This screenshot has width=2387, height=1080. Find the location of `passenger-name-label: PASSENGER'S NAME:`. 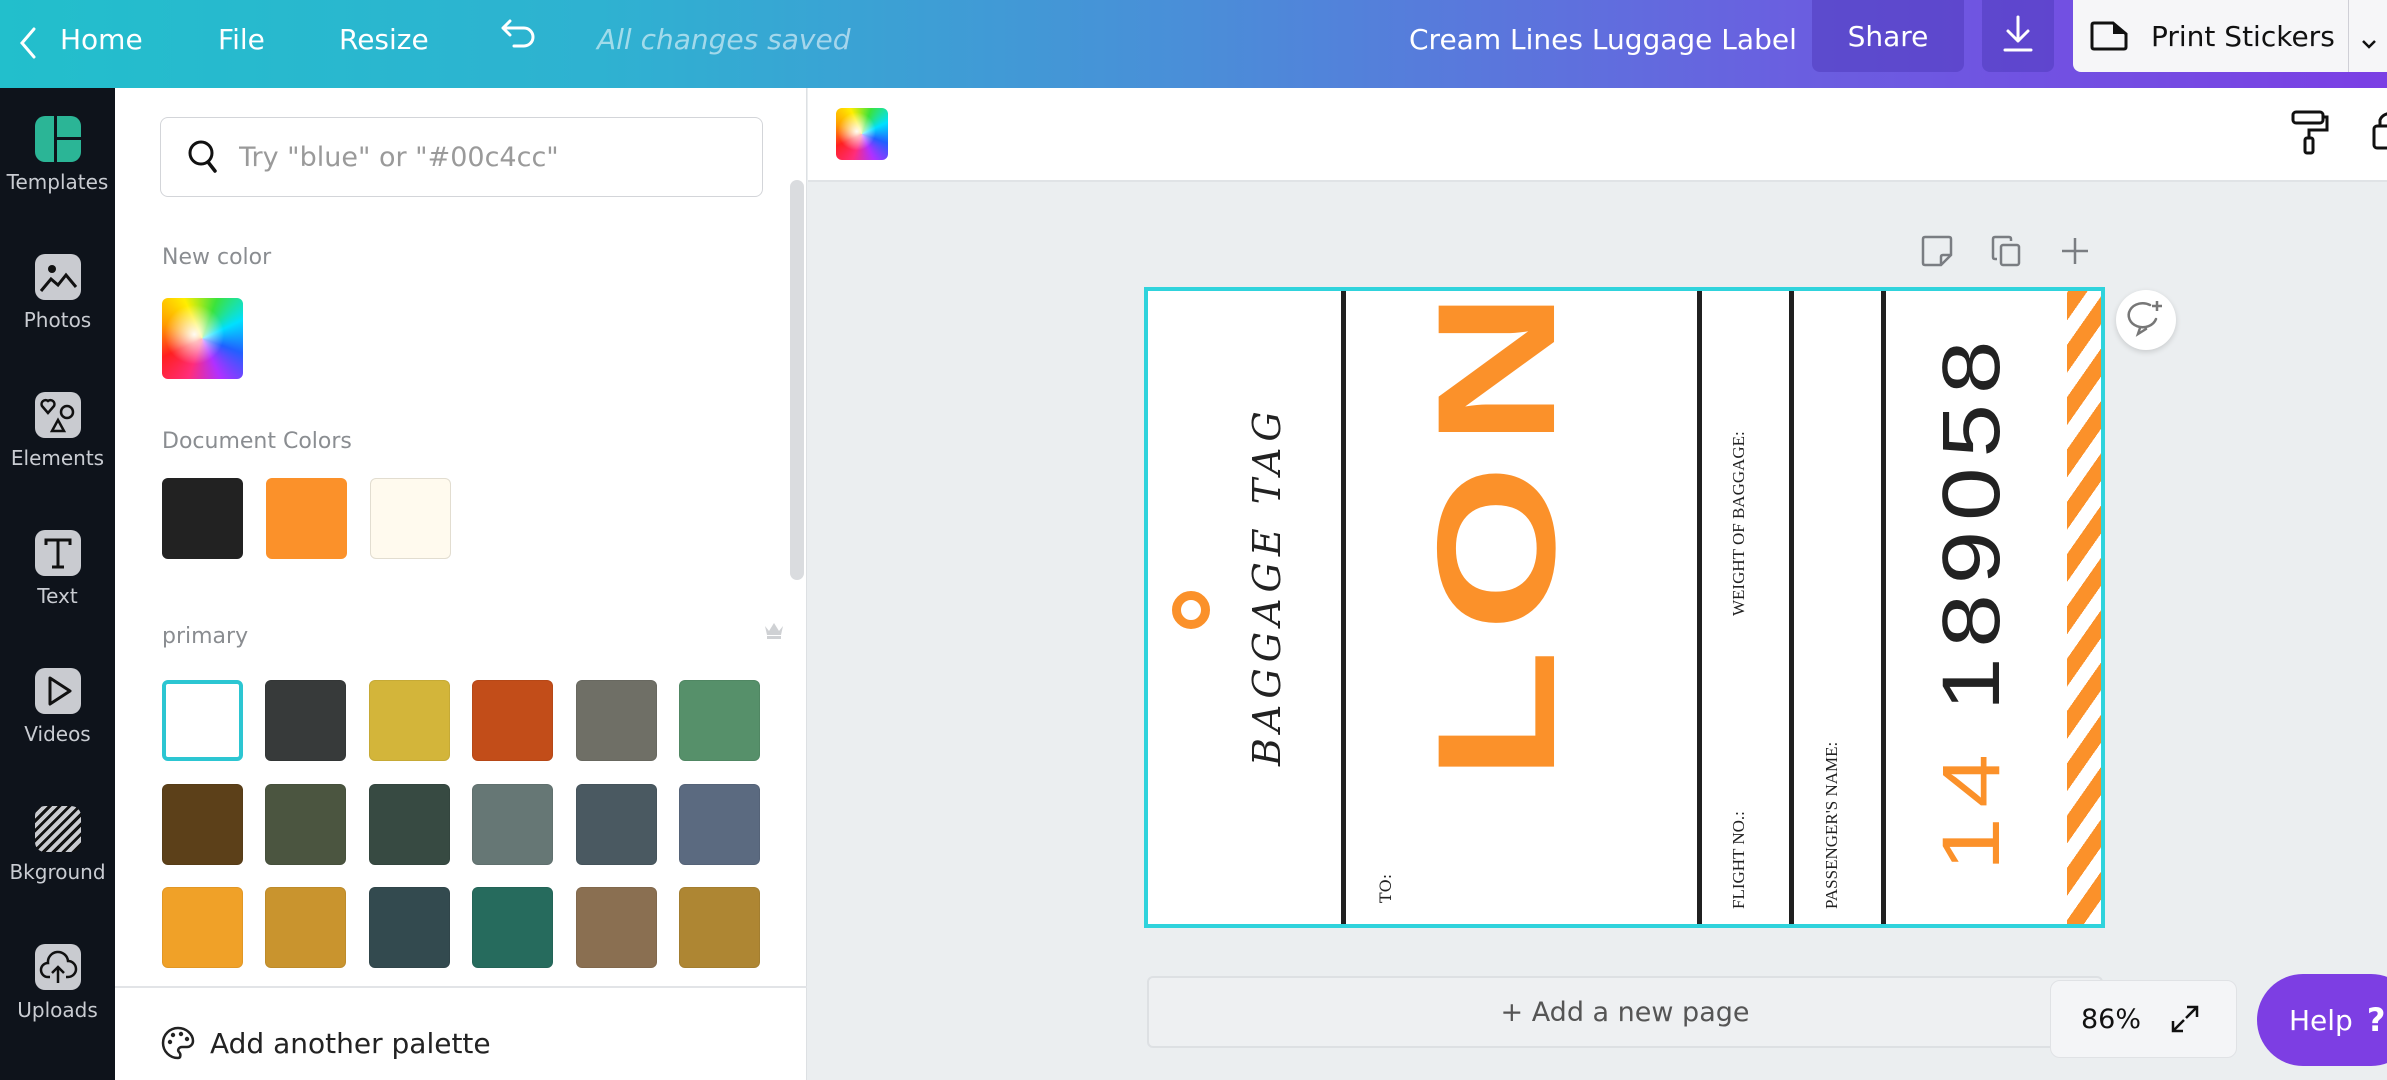

passenger-name-label: PASSENGER'S NAME: is located at coordinates (1832, 825).